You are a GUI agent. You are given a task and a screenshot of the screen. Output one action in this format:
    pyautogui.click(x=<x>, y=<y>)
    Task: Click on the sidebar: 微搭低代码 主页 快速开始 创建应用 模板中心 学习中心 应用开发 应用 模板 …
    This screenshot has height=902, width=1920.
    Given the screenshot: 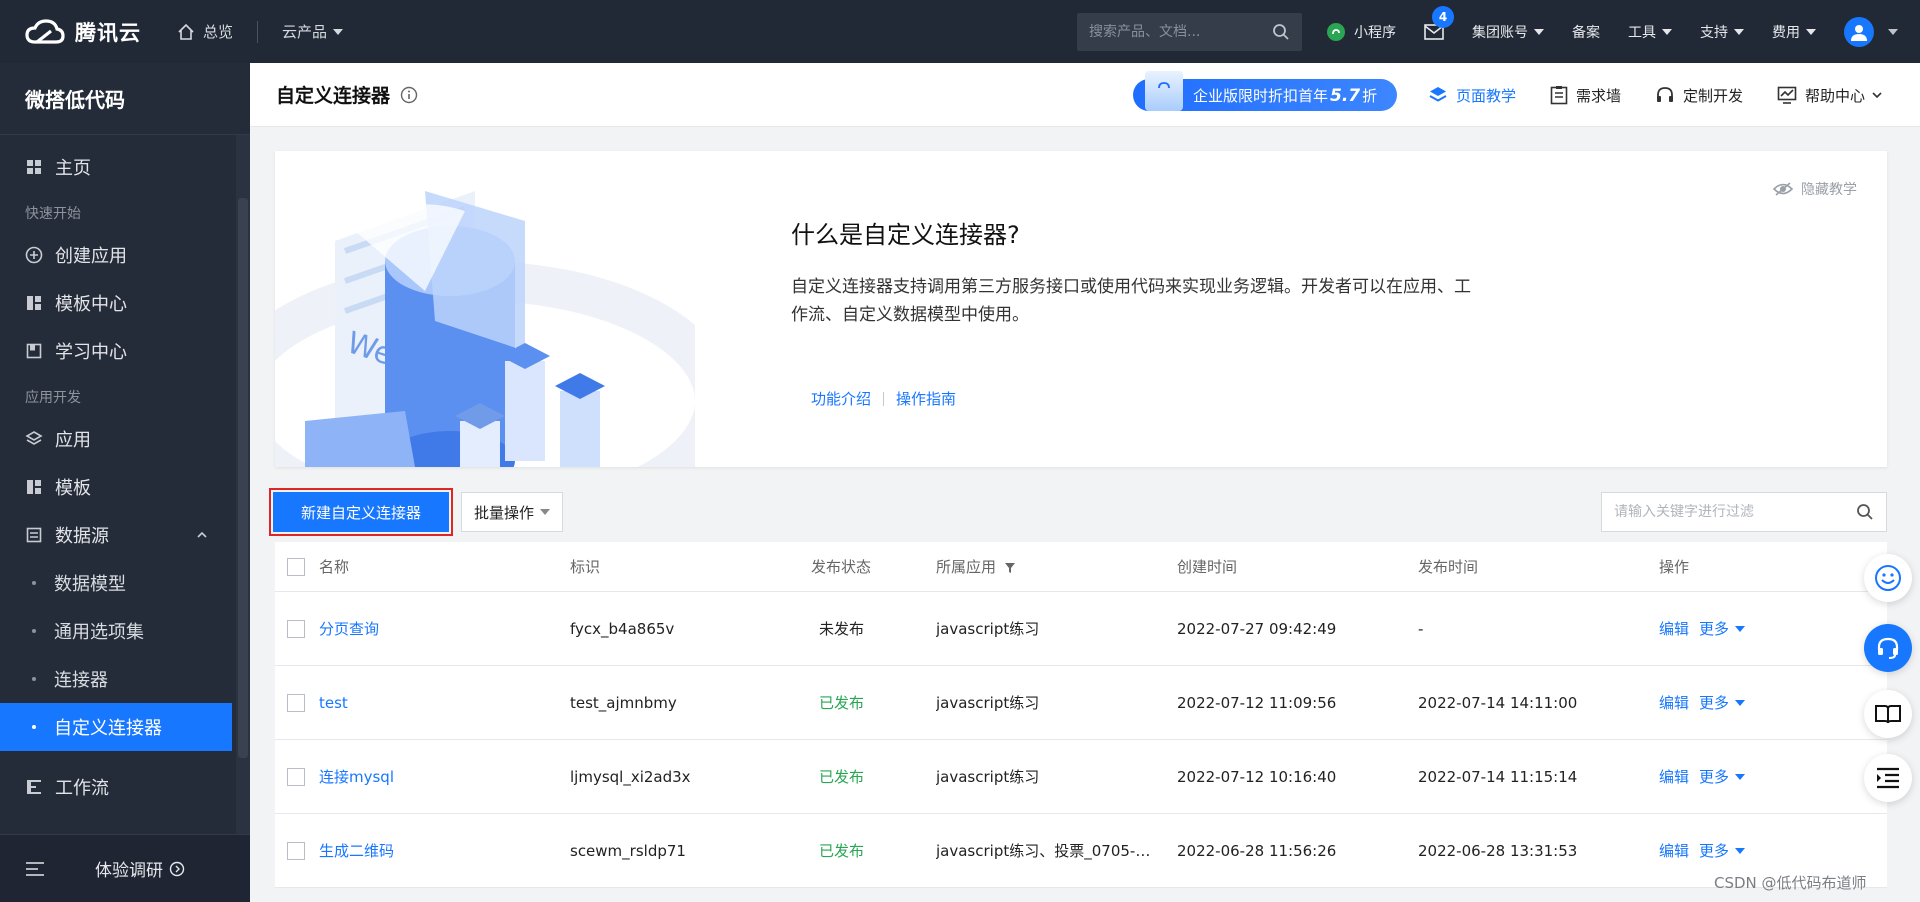 What is the action you would take?
    pyautogui.click(x=125, y=482)
    